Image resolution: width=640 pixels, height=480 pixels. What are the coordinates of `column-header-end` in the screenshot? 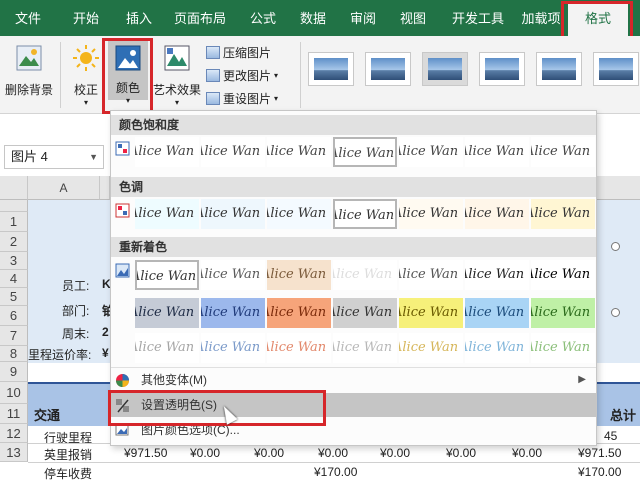 It's located at (618, 188).